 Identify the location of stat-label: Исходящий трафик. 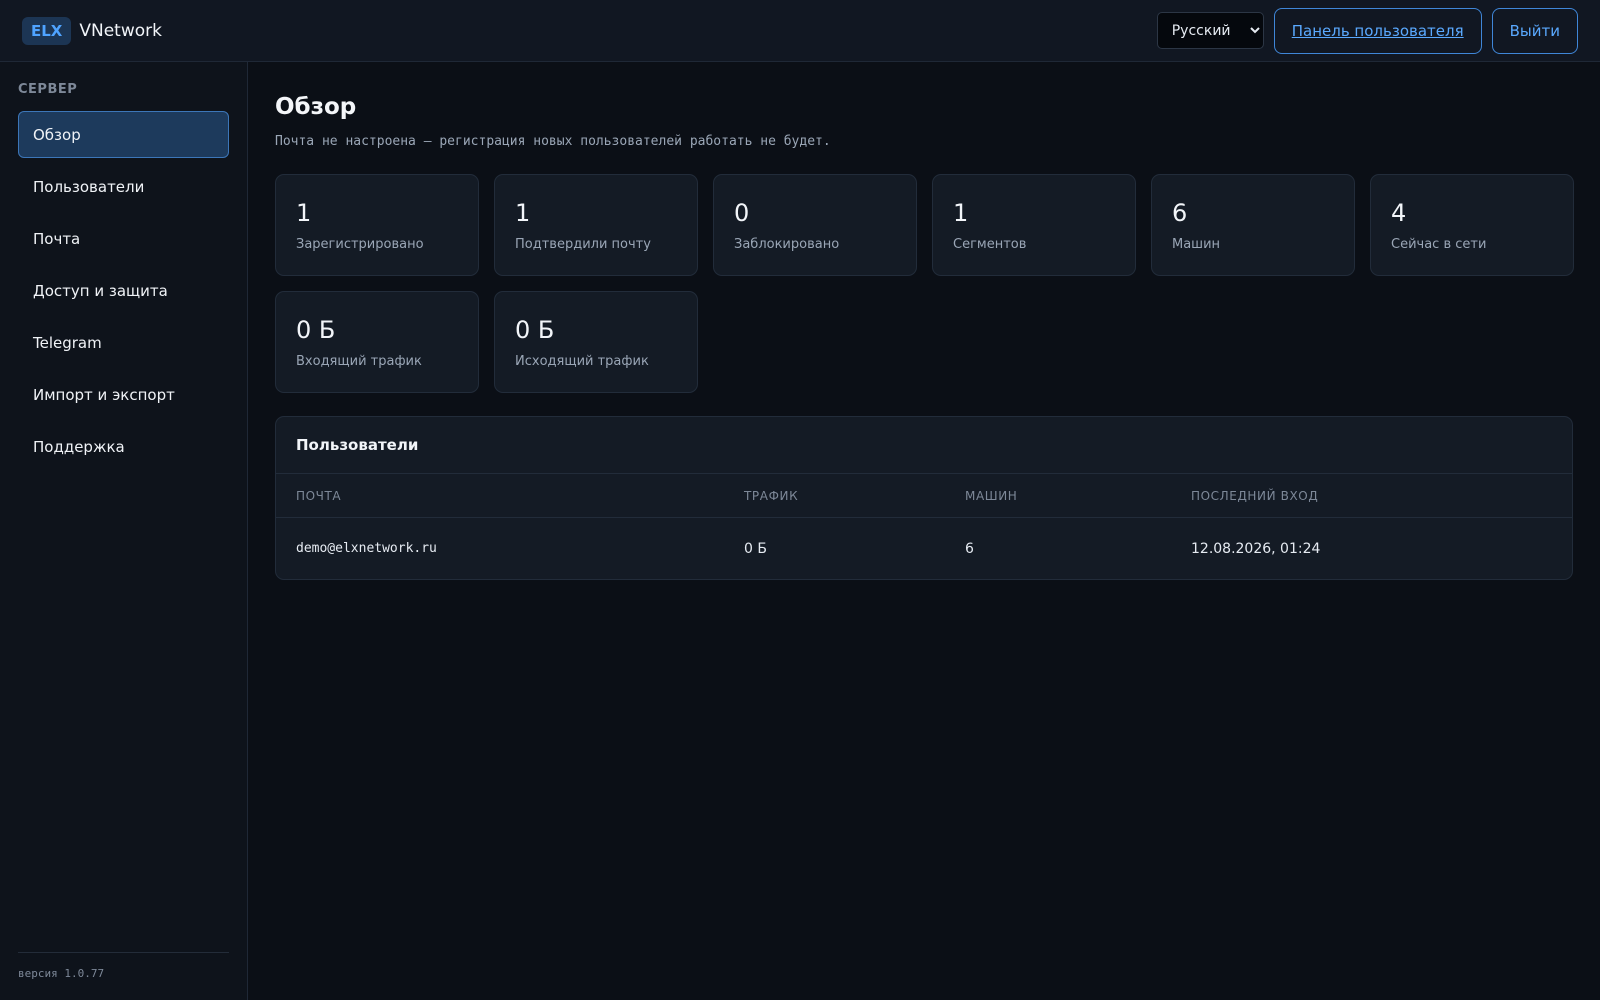
(582, 361).